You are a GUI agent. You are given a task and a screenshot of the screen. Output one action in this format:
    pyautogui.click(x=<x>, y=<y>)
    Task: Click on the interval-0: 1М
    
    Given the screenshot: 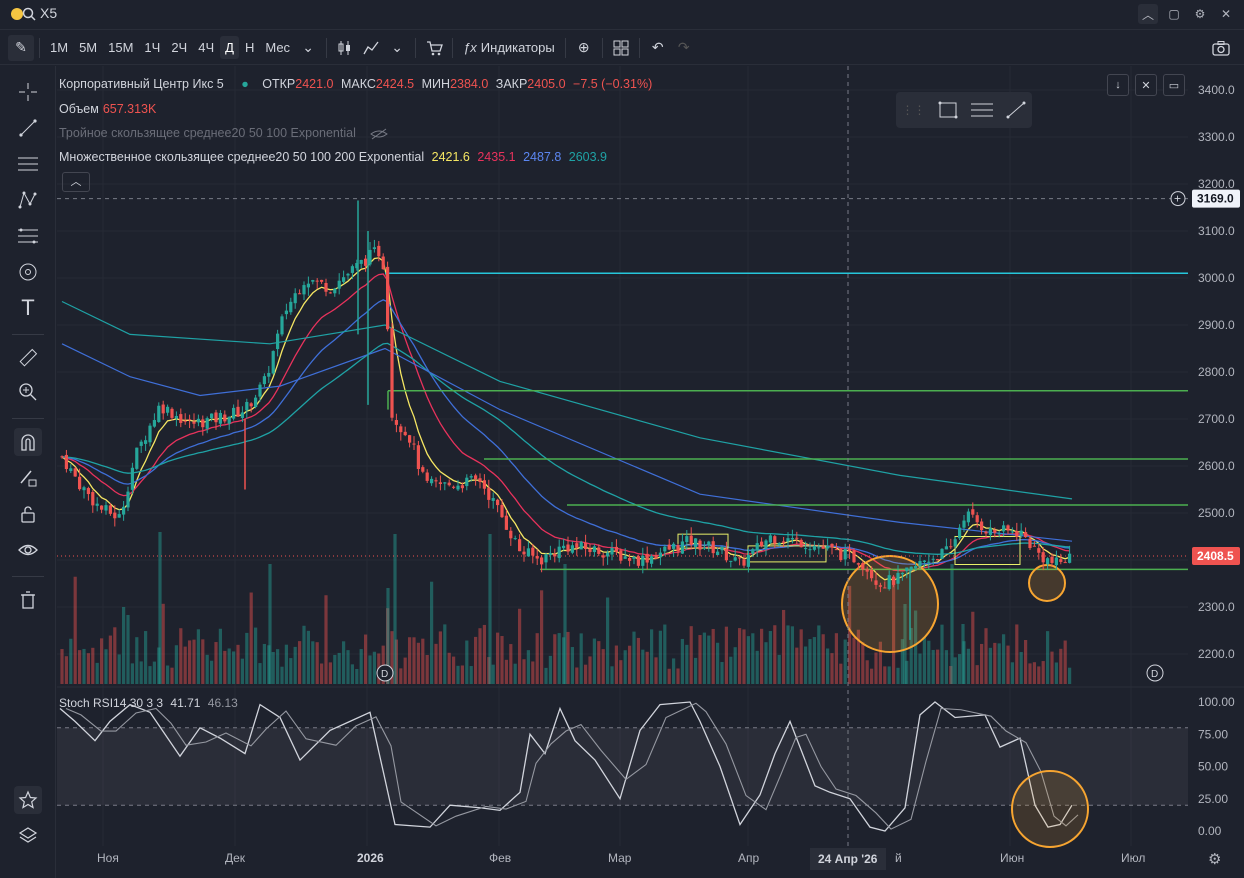 What is the action you would take?
    pyautogui.click(x=59, y=47)
    